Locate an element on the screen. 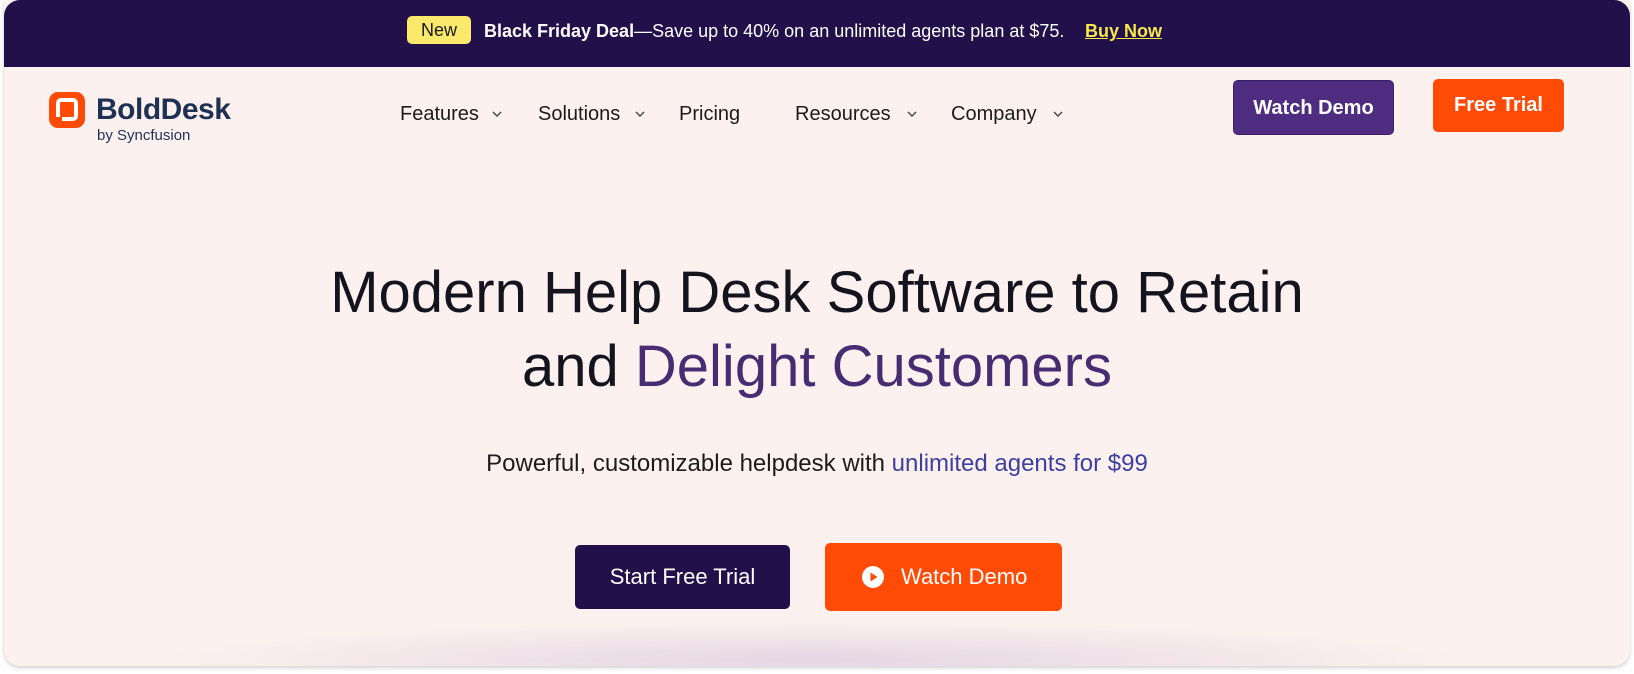 The image size is (1634, 674). nav-features-label: Features is located at coordinates (439, 114).